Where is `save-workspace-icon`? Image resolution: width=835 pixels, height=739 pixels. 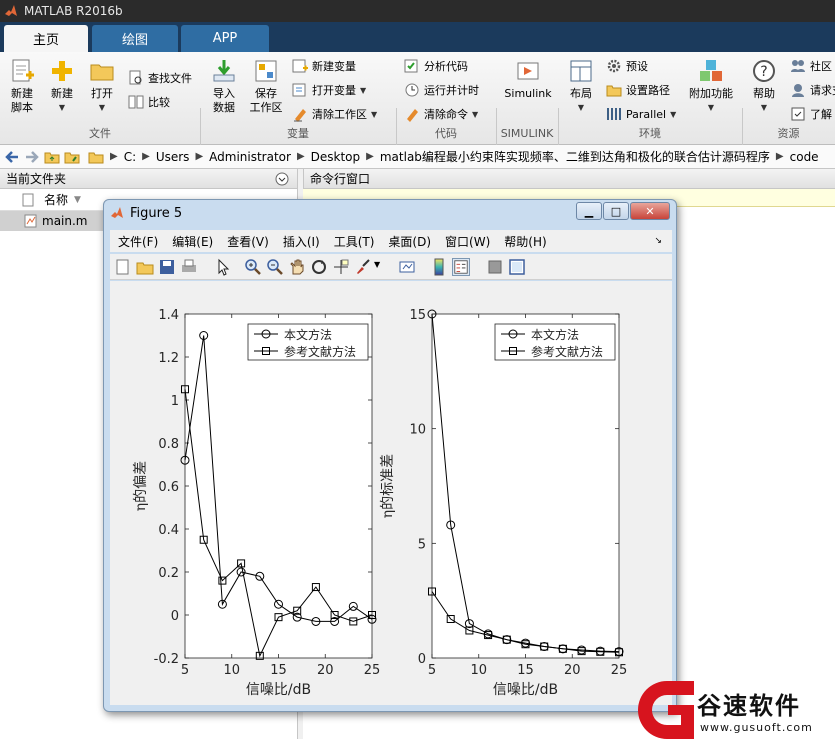
save-workspace-icon is located at coordinates (266, 71).